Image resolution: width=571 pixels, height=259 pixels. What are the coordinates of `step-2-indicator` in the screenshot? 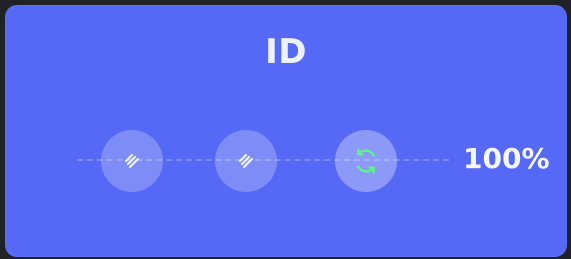 It's located at (246, 161).